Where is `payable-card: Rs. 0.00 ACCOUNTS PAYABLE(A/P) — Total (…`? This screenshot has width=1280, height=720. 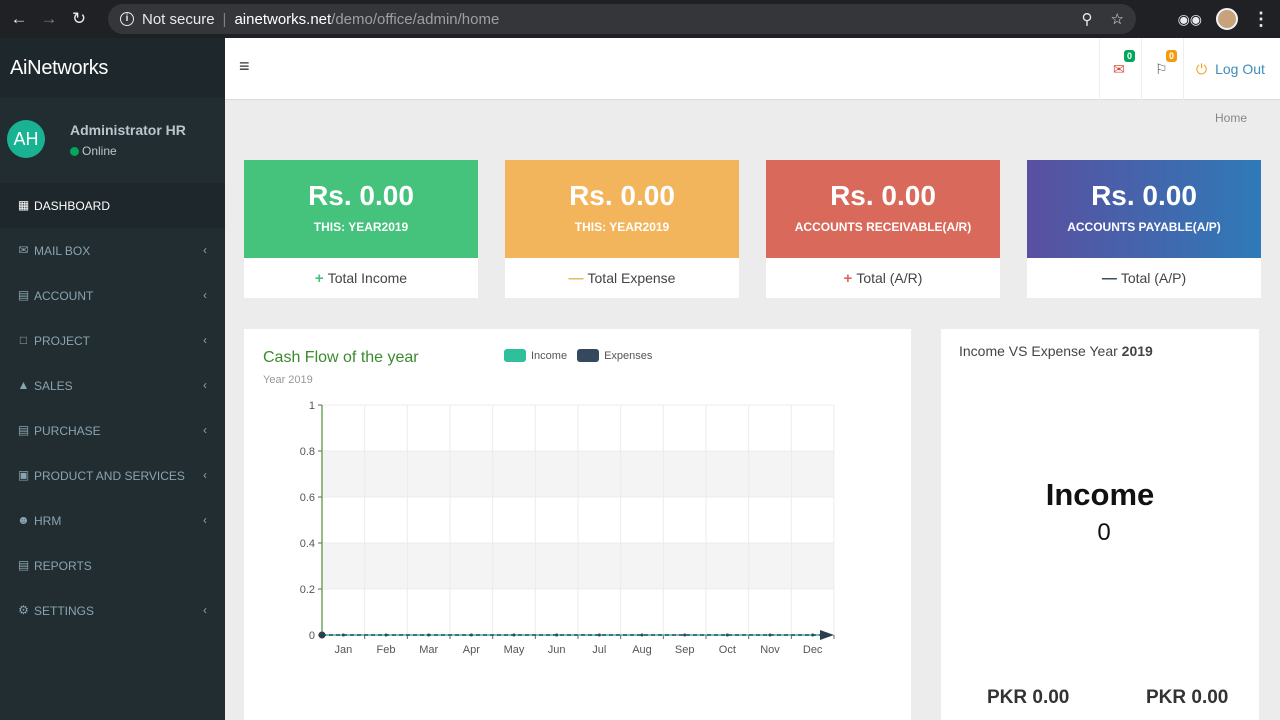 payable-card: Rs. 0.00 ACCOUNTS PAYABLE(A/P) — Total (… is located at coordinates (1144, 229).